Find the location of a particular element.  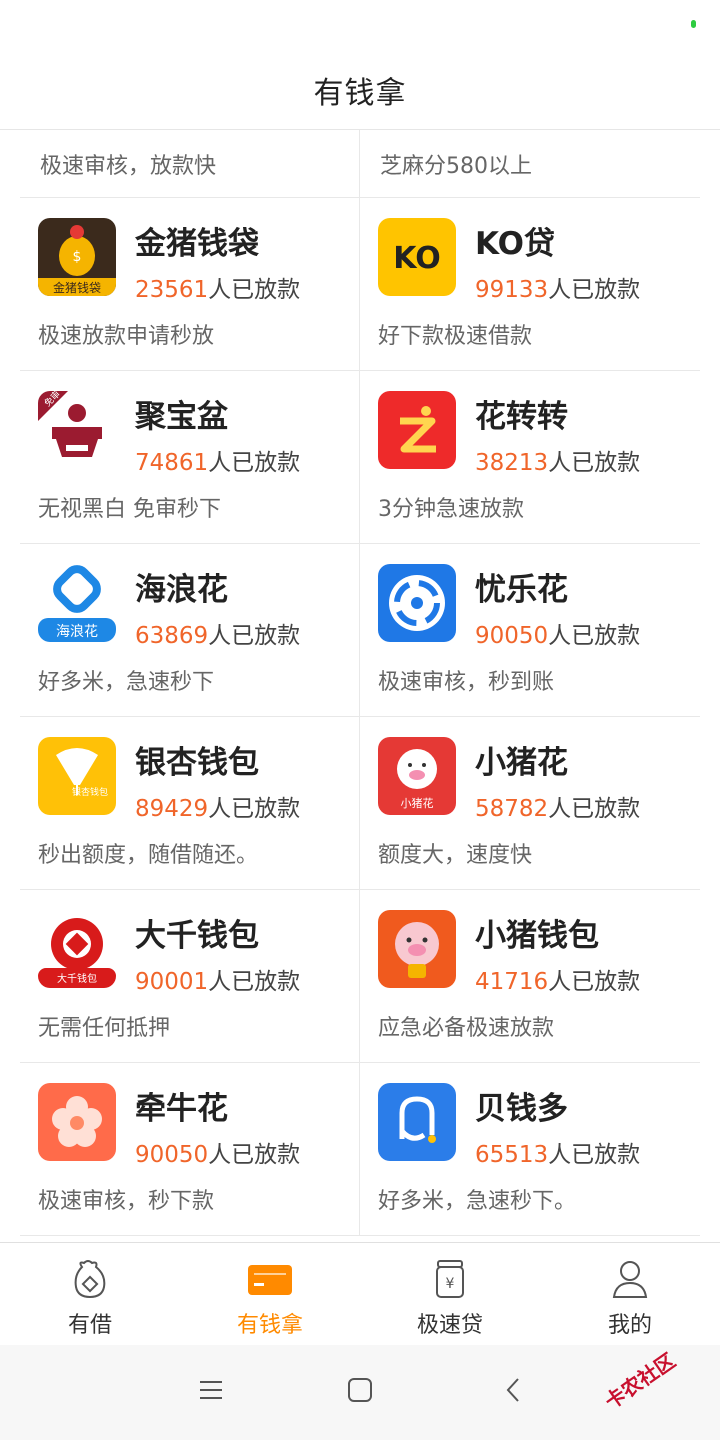

little-pig-flower-icon: 小猪花 is located at coordinates (417, 776).